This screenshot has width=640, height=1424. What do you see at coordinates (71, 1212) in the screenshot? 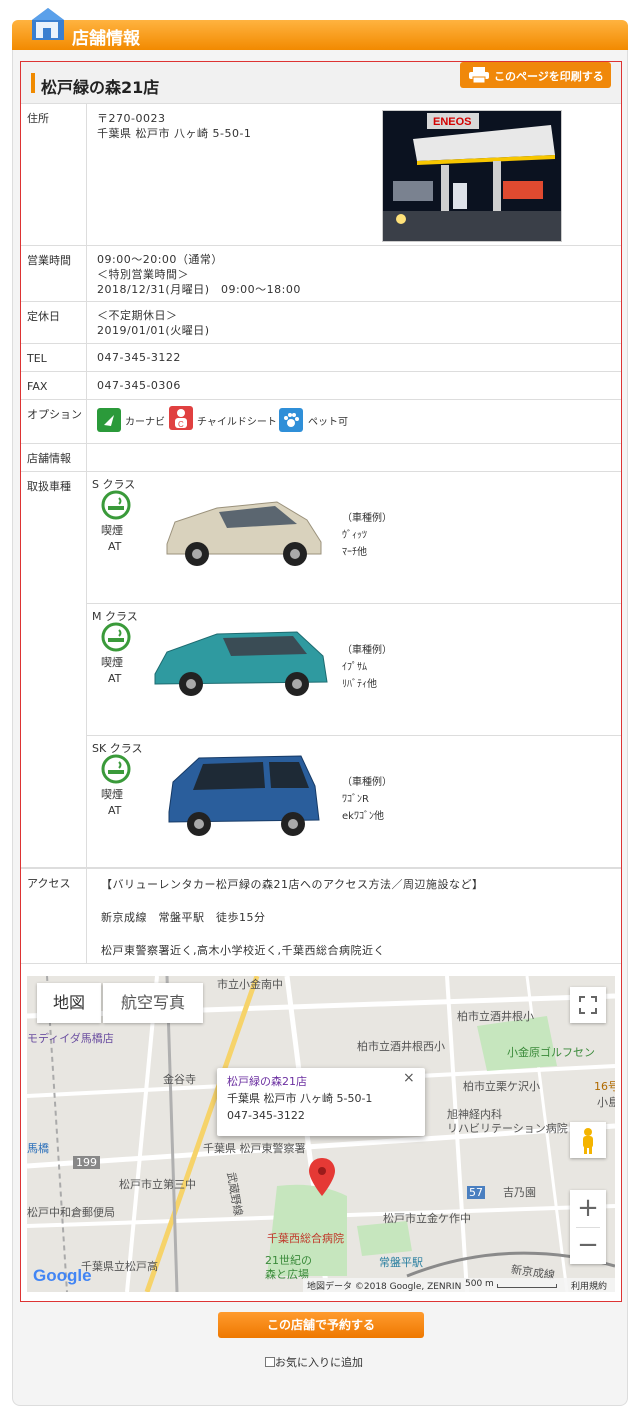
I see `map-label: 松戸中和倉郵便局` at bounding box center [71, 1212].